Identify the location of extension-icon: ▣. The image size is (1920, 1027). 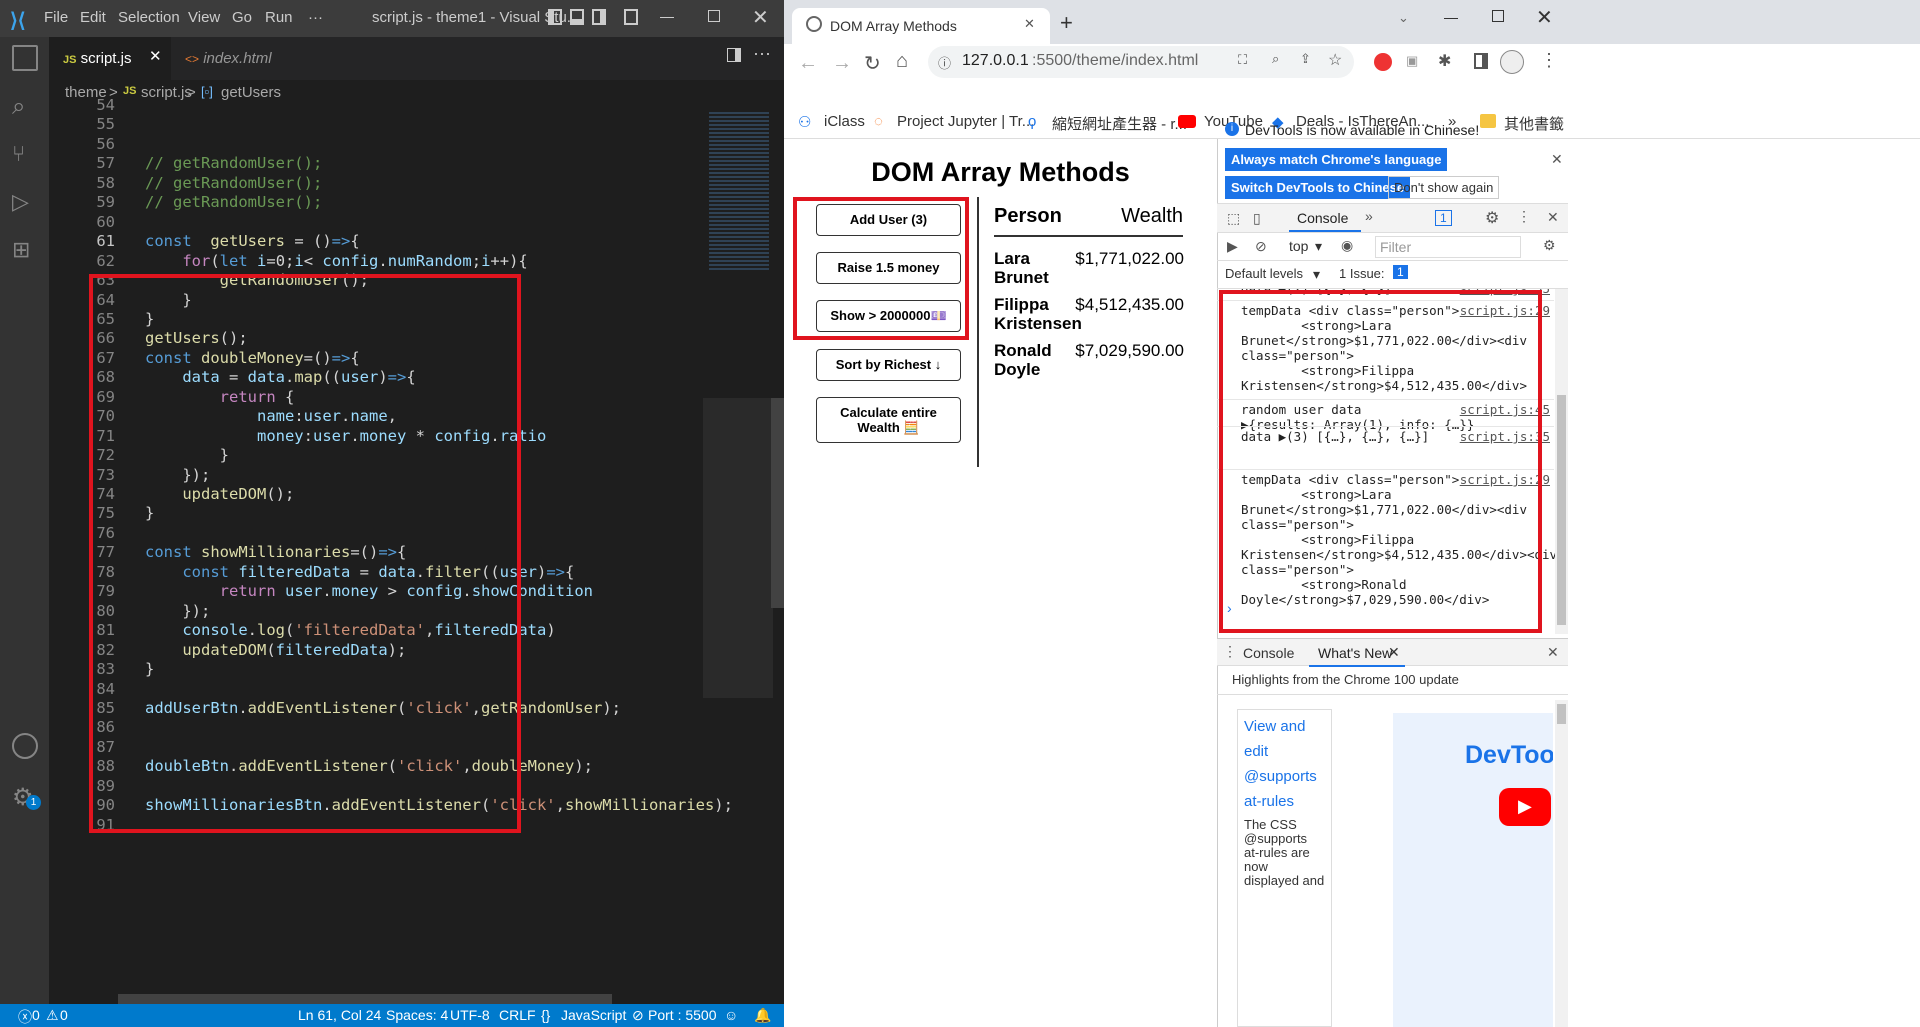
(1412, 61).